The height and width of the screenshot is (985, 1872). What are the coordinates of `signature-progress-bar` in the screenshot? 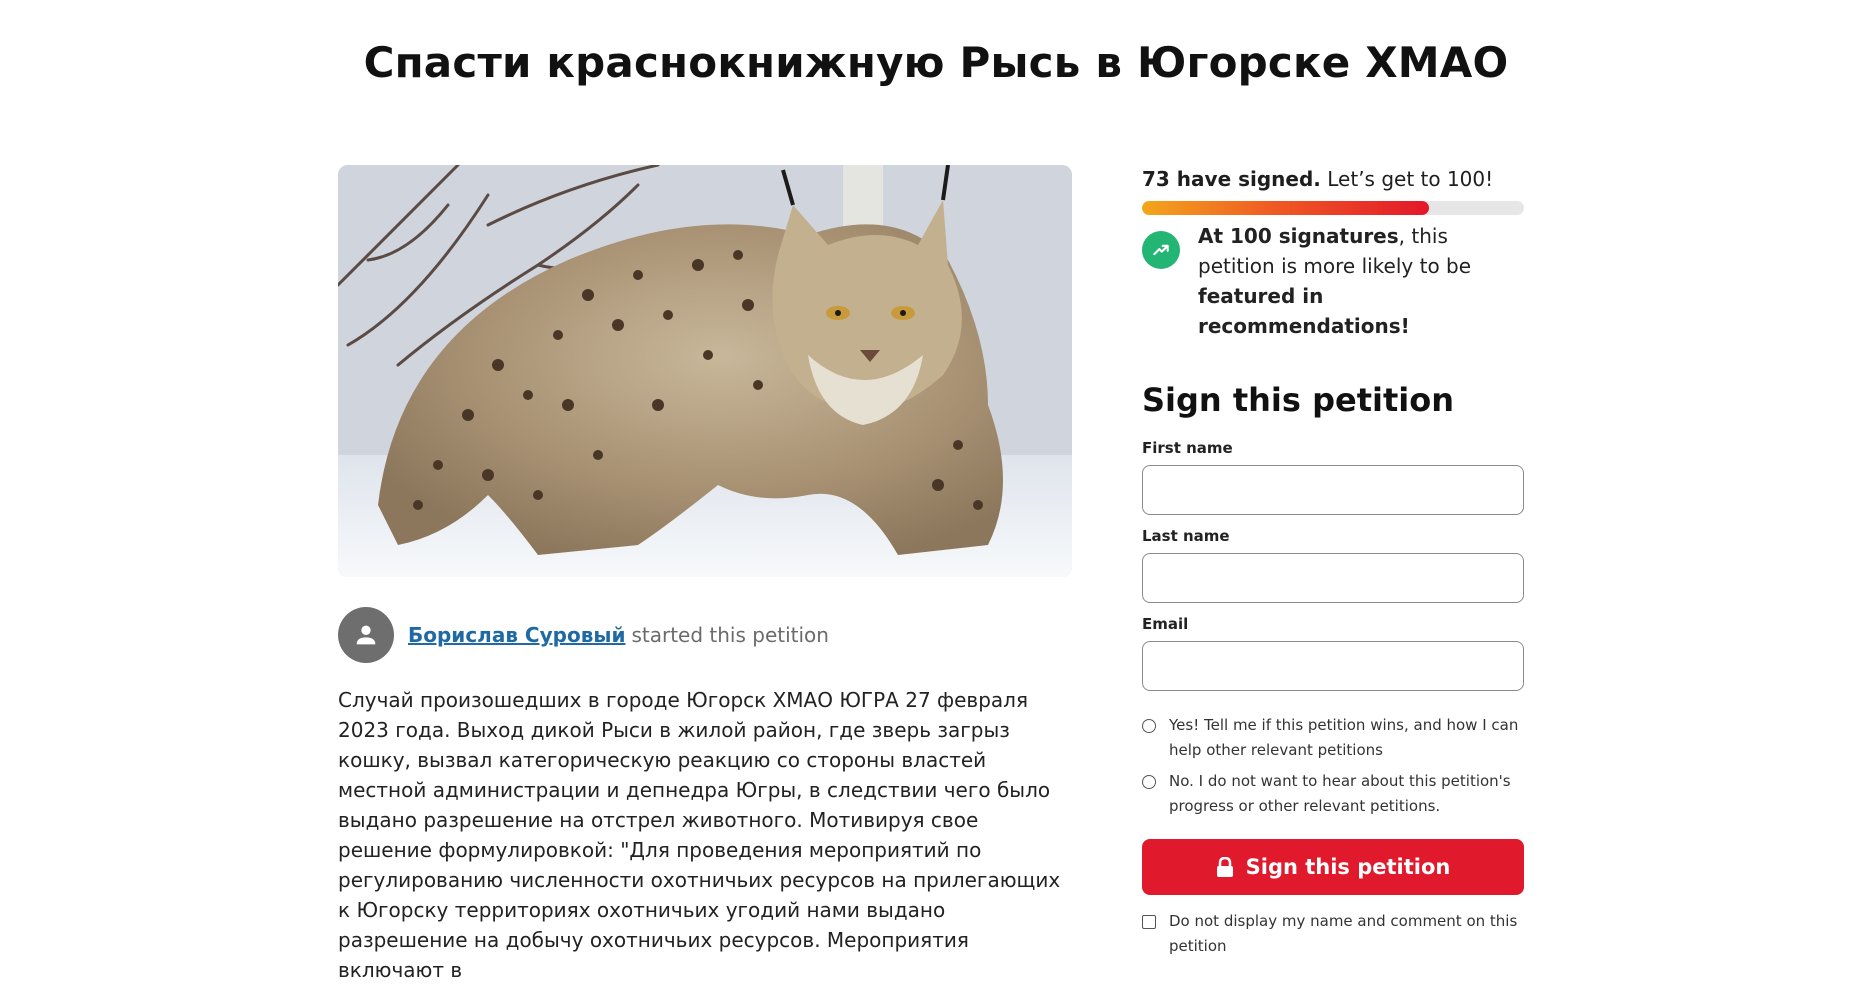 It's located at (1333, 208).